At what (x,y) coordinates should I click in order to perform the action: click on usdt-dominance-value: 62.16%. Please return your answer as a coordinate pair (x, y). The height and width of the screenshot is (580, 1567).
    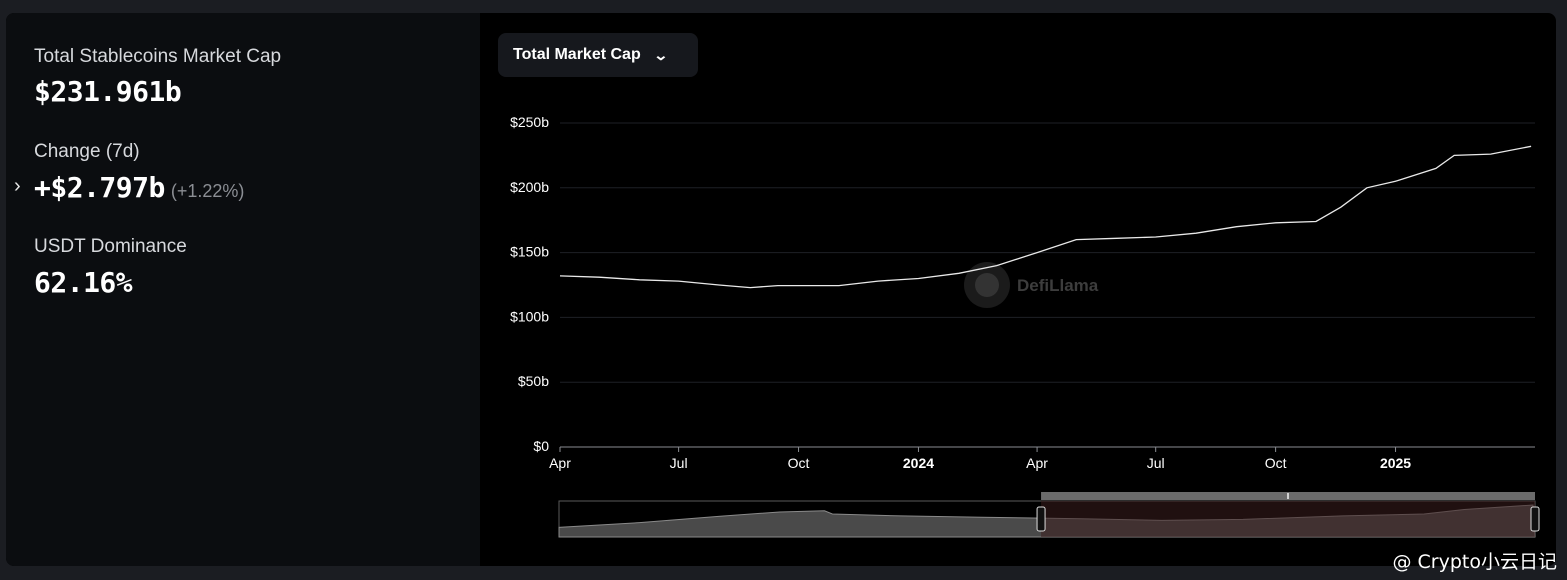
    Looking at the image, I should click on (83, 282).